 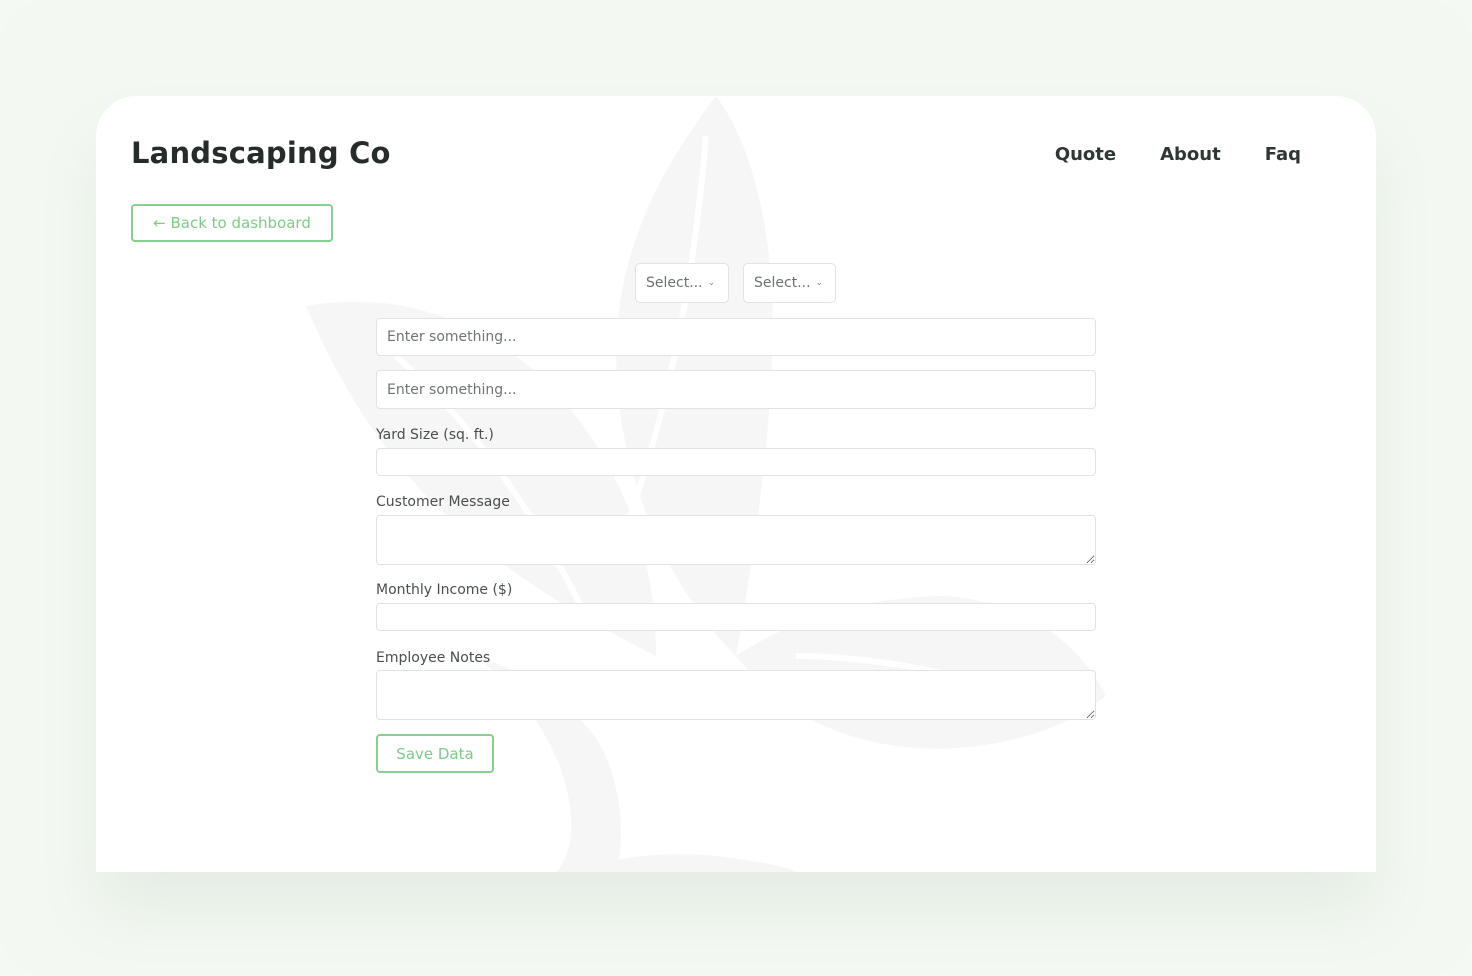 I want to click on top-nav: Quote About Faq, so click(x=1178, y=154).